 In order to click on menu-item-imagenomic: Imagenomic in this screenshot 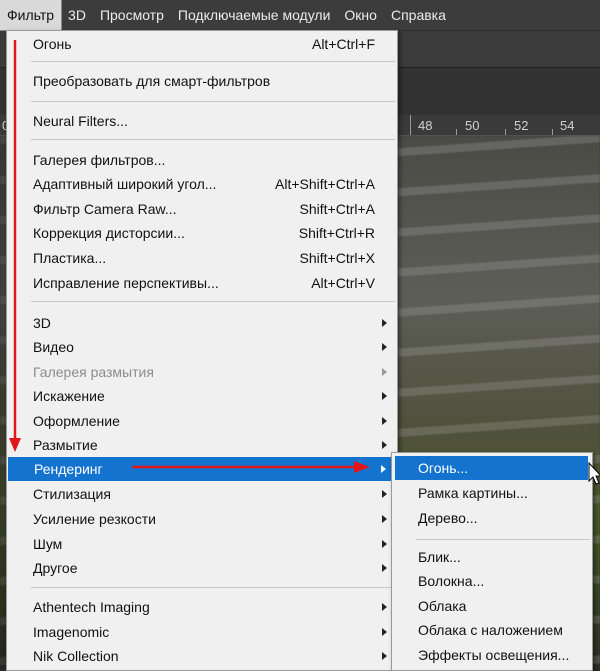, I will do `click(202, 632)`.